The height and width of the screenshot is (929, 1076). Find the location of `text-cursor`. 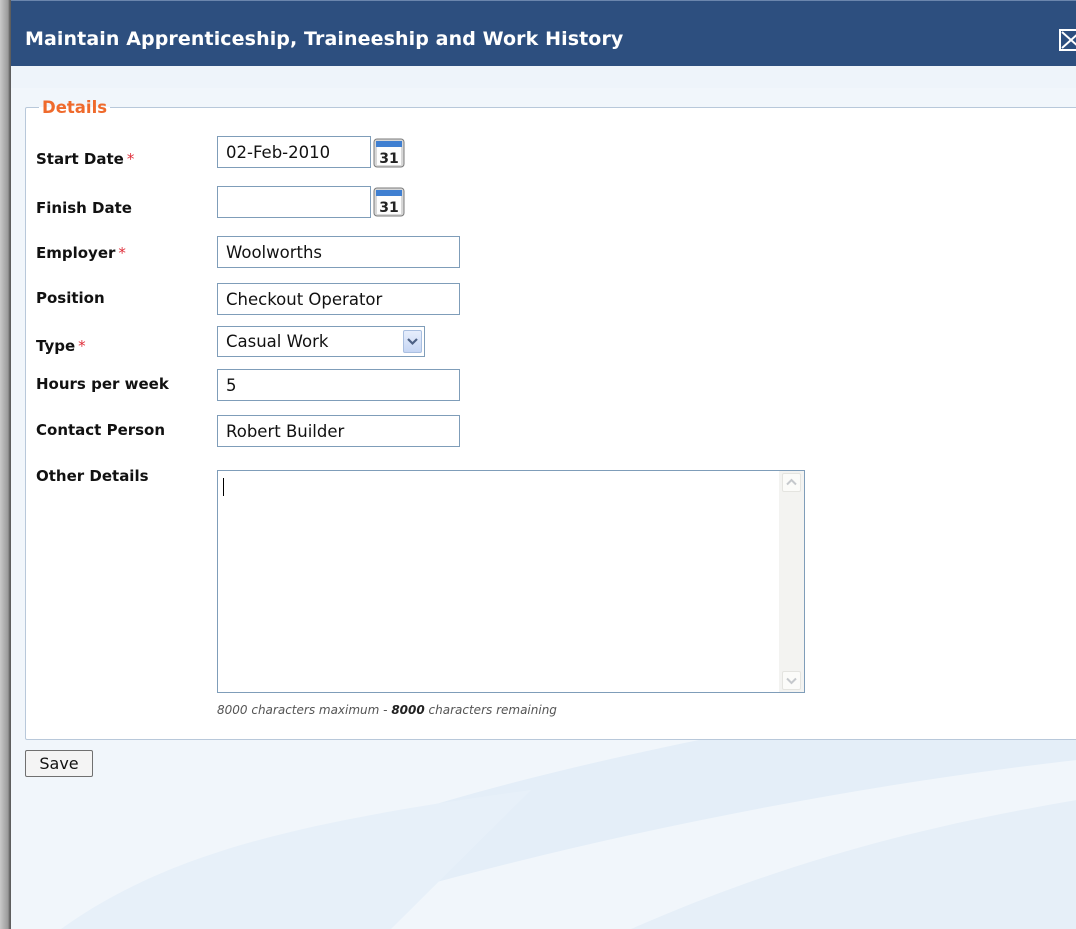

text-cursor is located at coordinates (223, 487).